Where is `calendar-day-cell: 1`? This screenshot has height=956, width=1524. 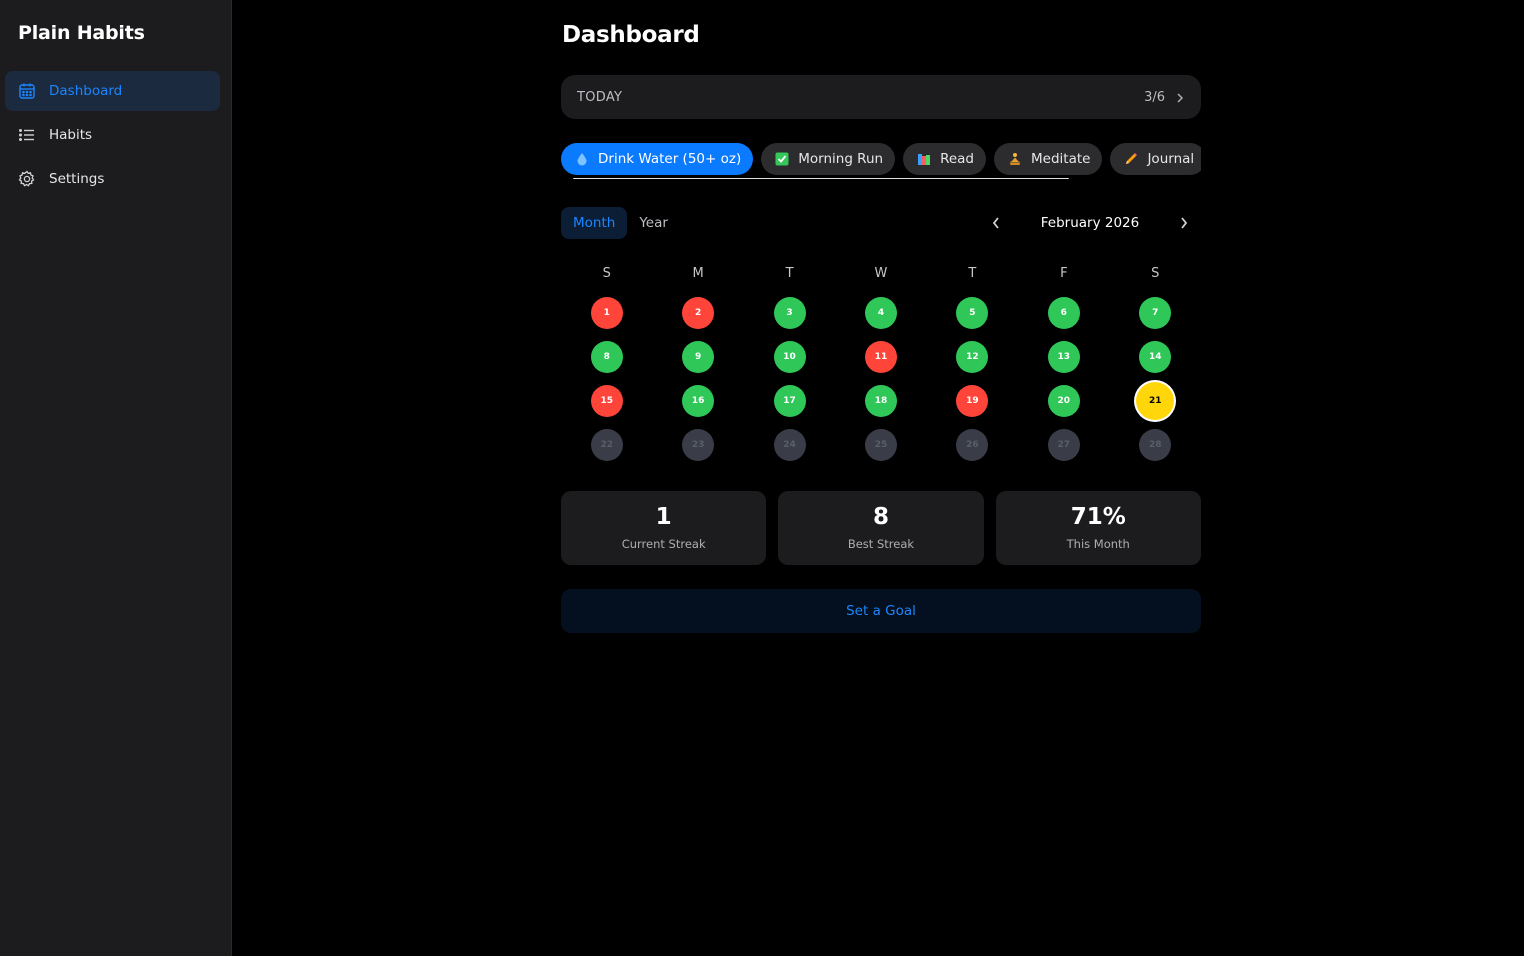 calendar-day-cell: 1 is located at coordinates (606, 313).